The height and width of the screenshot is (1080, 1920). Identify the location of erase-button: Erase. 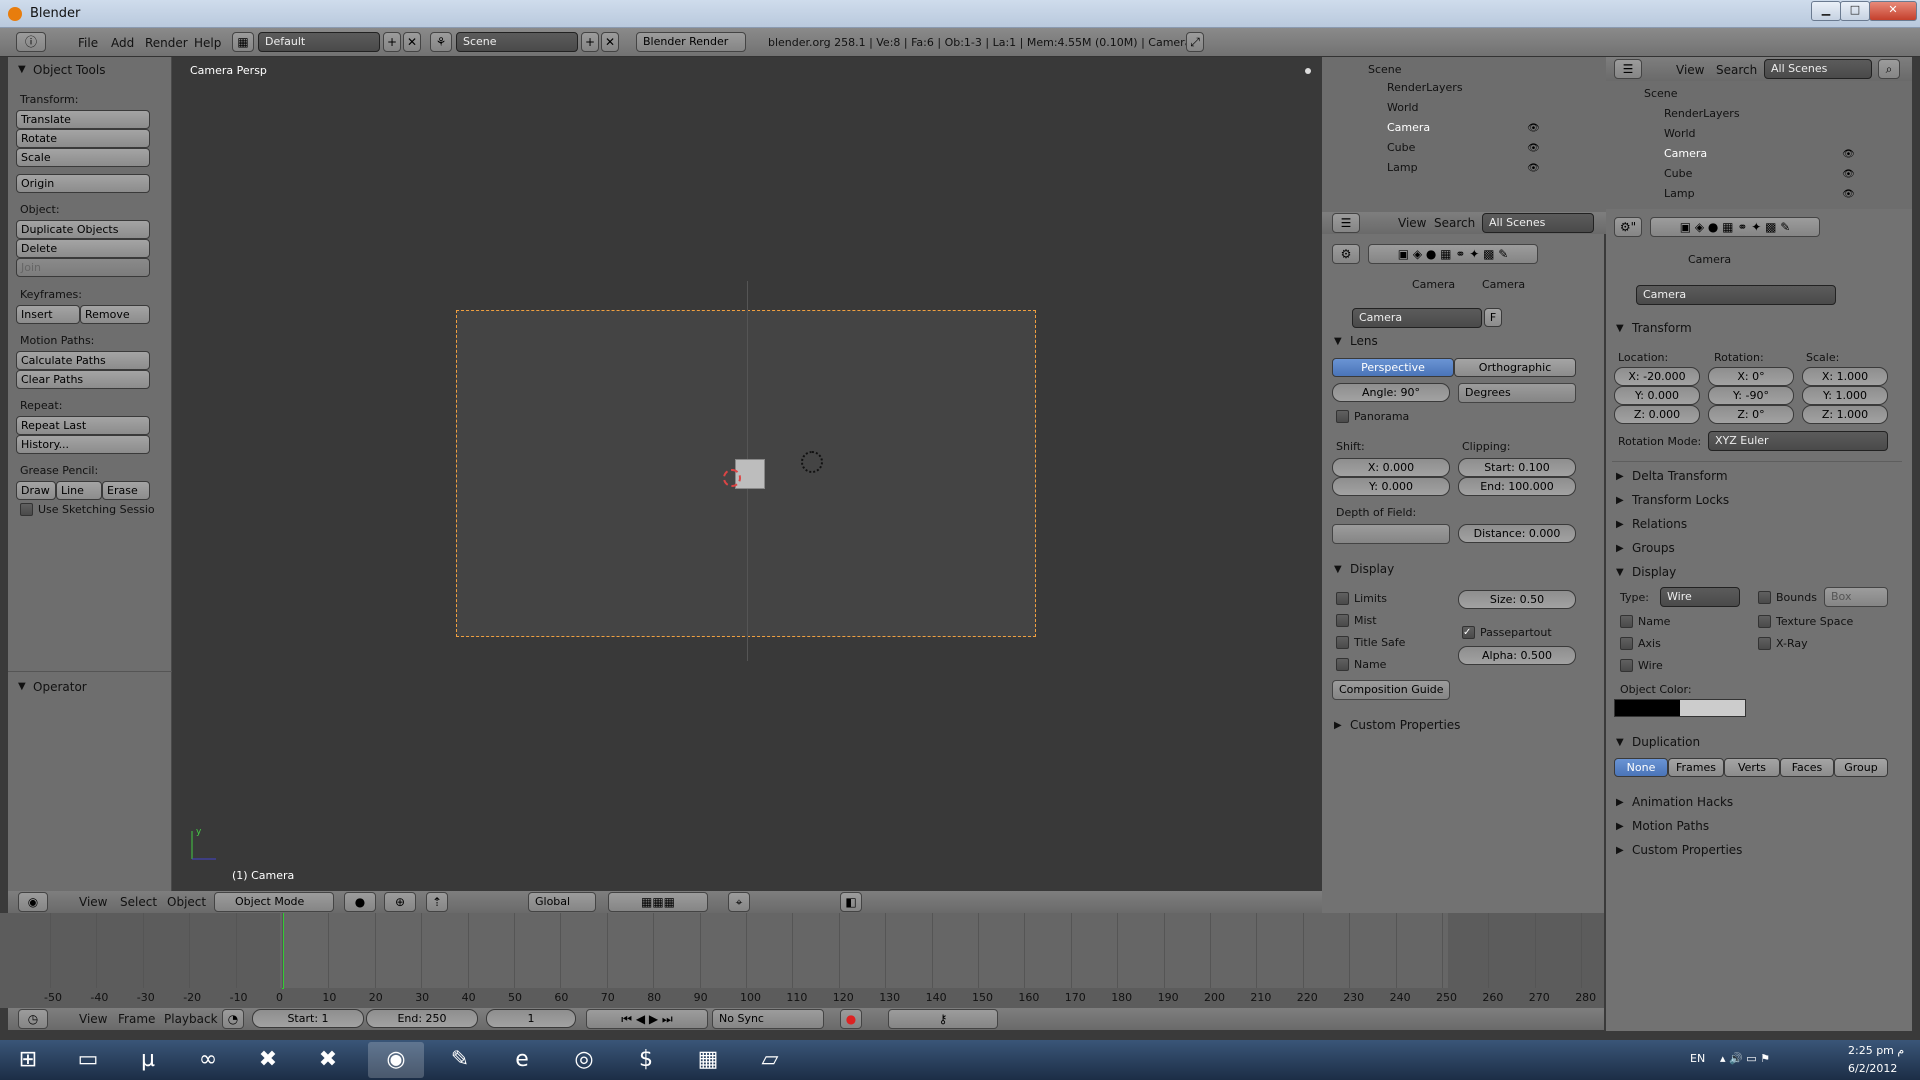
(126, 490).